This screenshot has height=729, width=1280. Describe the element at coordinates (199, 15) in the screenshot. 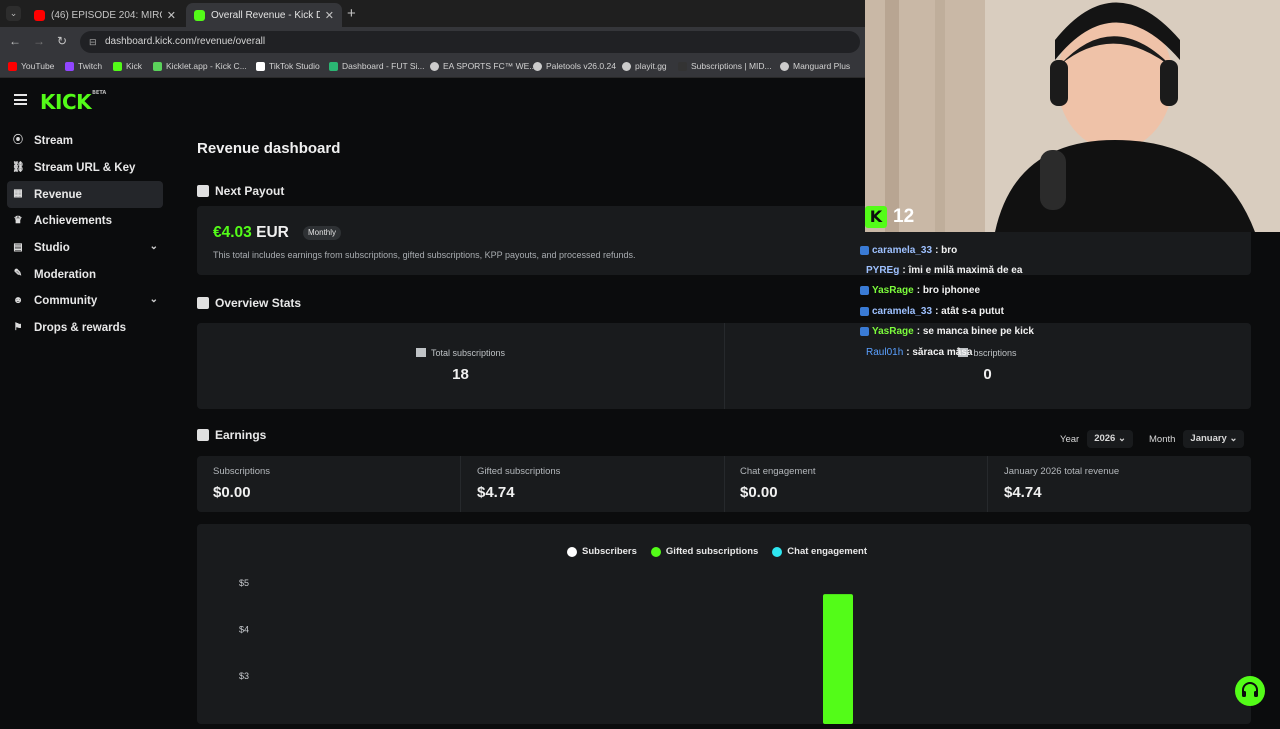

I see `kick-icon` at that location.